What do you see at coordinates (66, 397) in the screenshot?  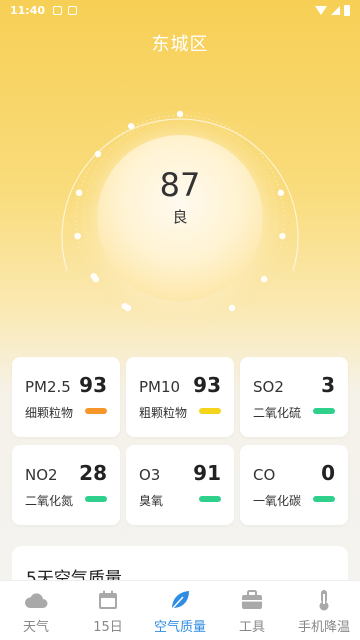 I see `pollutant-card-pm25: PM2.5 93 细颗粒物` at bounding box center [66, 397].